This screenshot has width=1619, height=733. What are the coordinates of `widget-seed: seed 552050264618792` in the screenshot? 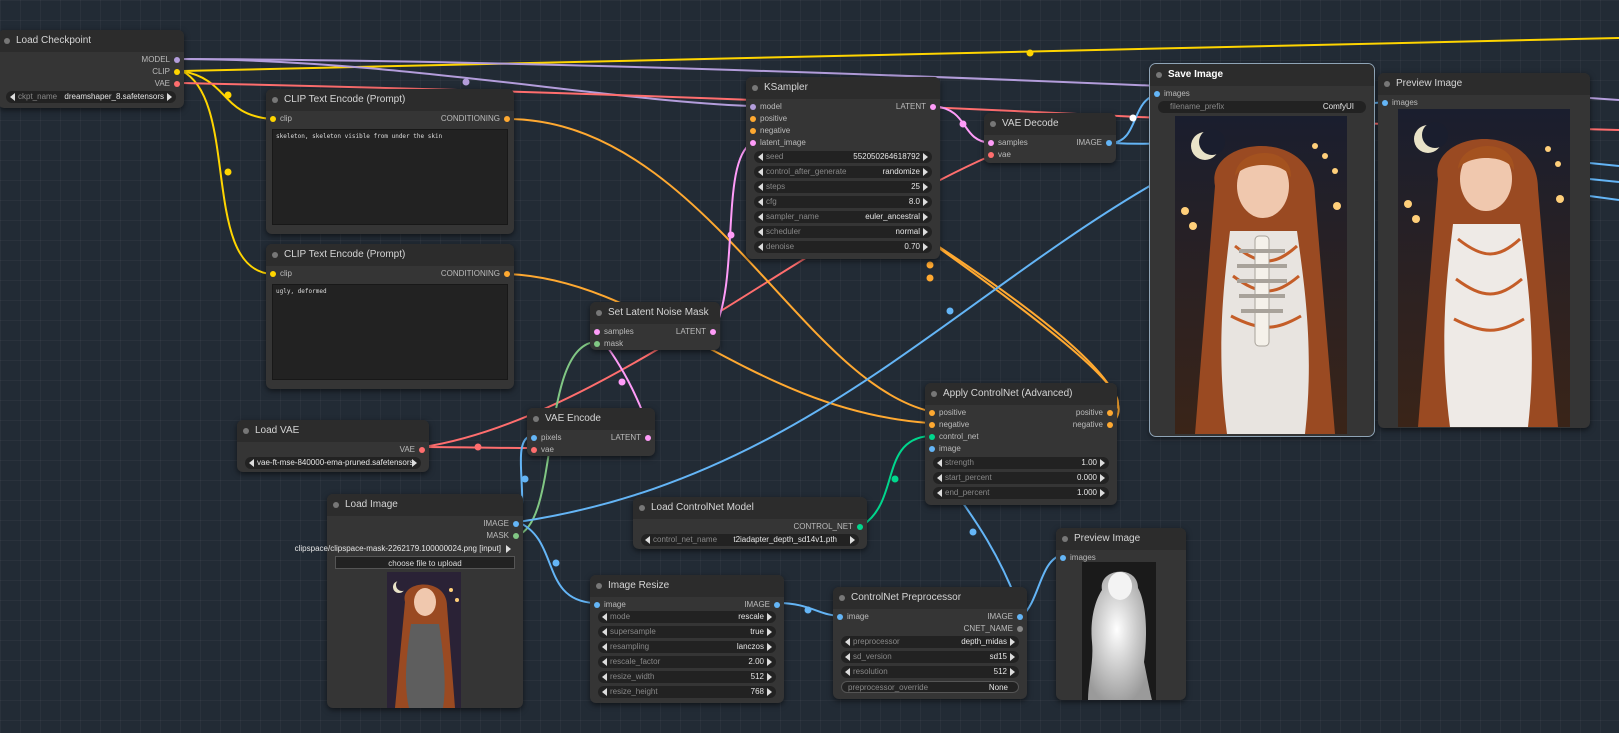 It's located at (843, 157).